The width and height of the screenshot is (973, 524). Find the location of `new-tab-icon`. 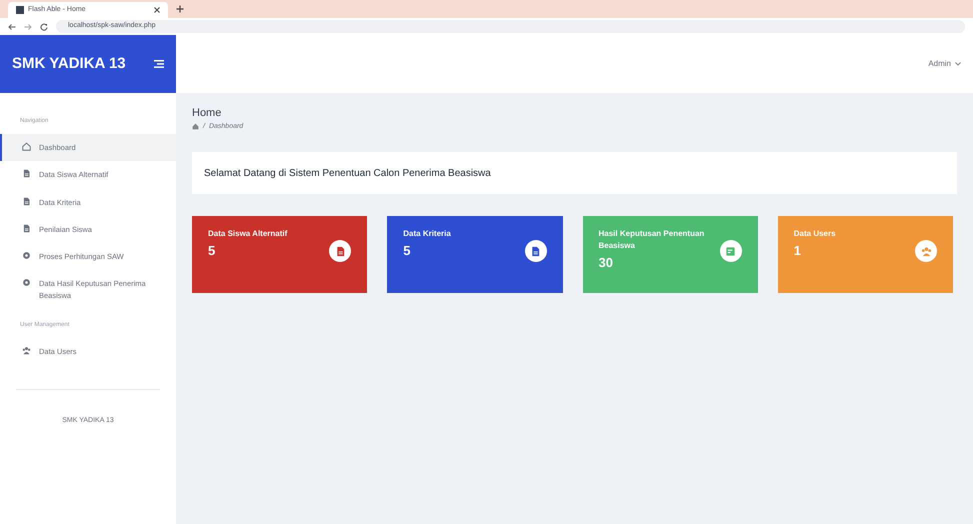

new-tab-icon is located at coordinates (180, 9).